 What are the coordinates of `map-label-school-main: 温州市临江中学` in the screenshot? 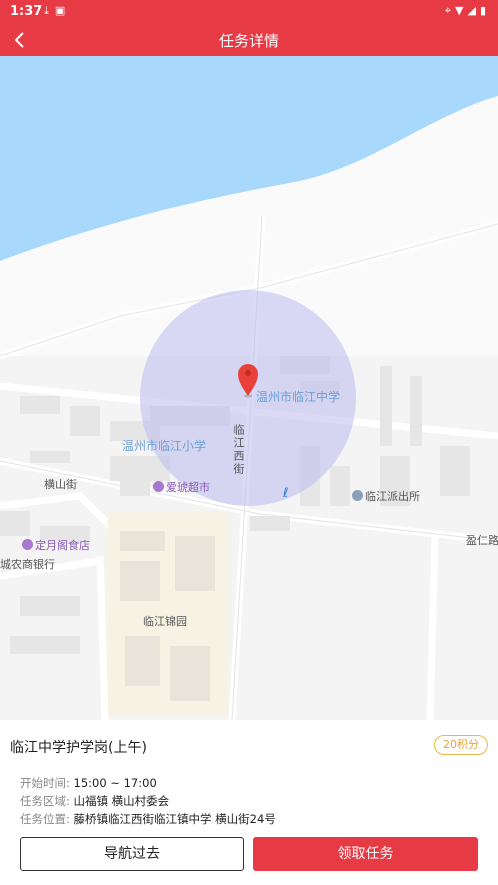 It's located at (298, 396).